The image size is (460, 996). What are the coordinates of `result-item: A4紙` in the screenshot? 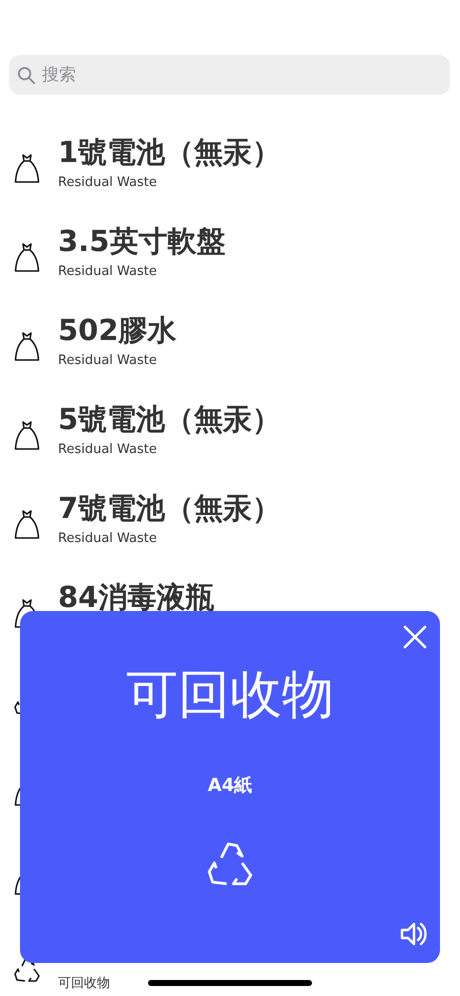 It's located at (230, 785).